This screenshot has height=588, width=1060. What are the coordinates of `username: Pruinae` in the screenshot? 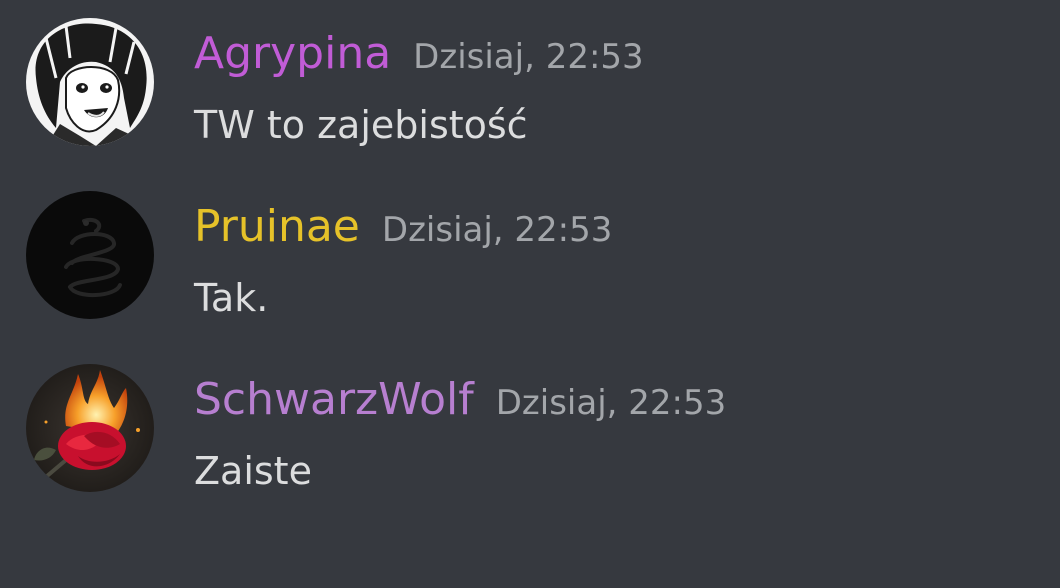 It's located at (277, 227).